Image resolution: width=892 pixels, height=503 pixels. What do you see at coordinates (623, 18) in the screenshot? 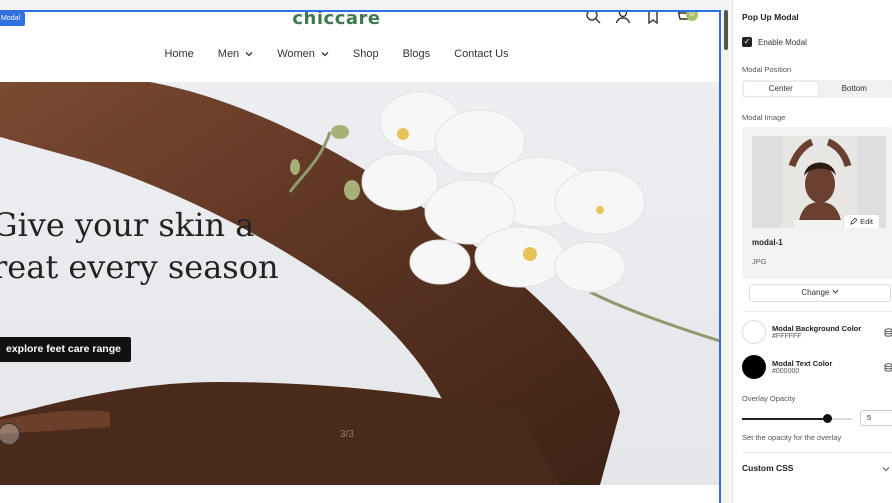
I see `user-icon` at bounding box center [623, 18].